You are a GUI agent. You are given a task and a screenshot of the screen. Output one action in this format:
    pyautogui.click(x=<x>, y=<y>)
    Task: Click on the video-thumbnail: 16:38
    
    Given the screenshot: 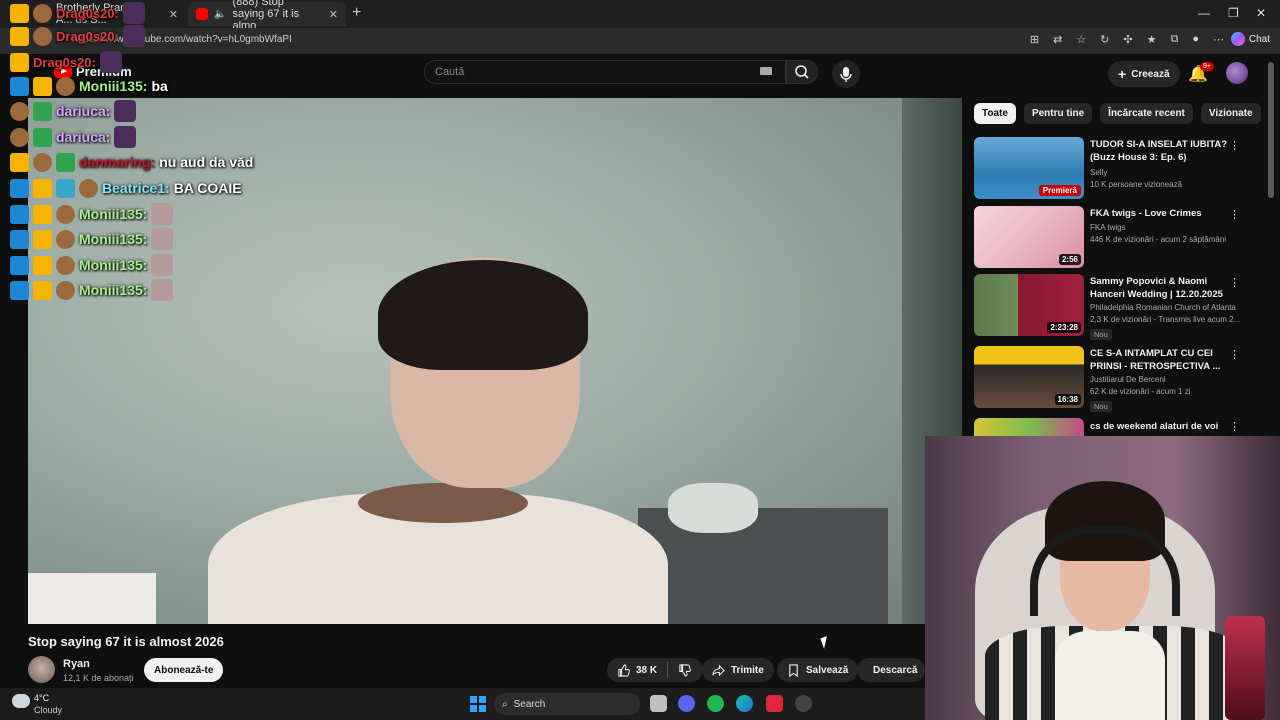 What is the action you would take?
    pyautogui.click(x=1029, y=377)
    